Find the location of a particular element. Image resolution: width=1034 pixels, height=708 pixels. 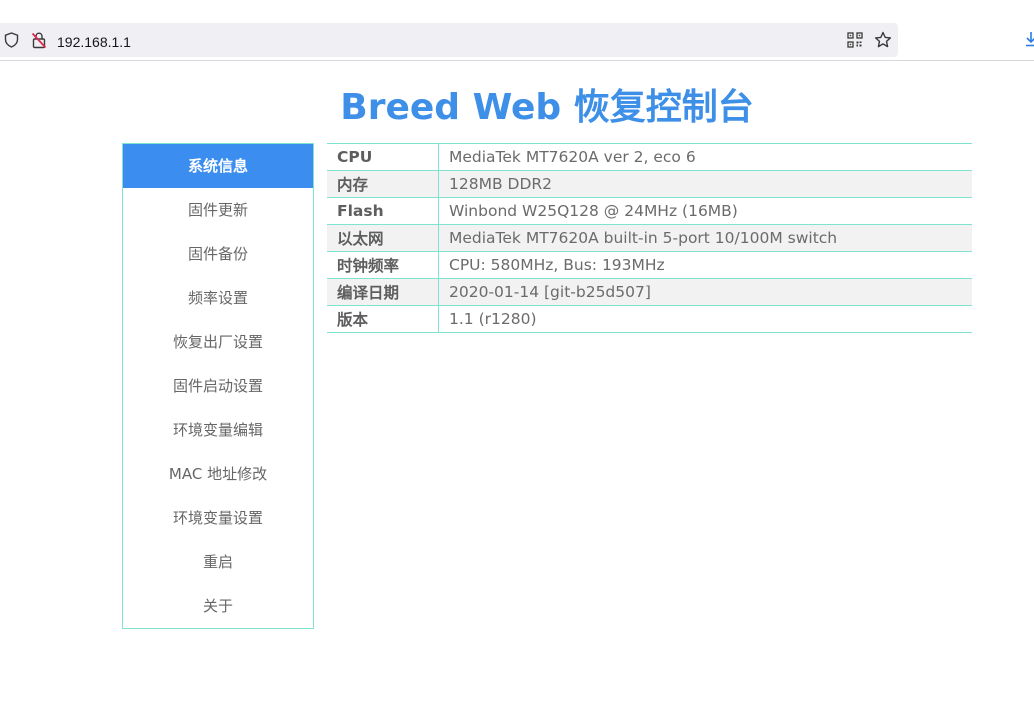

sidebar-item-reboot: 重启 is located at coordinates (218, 562).